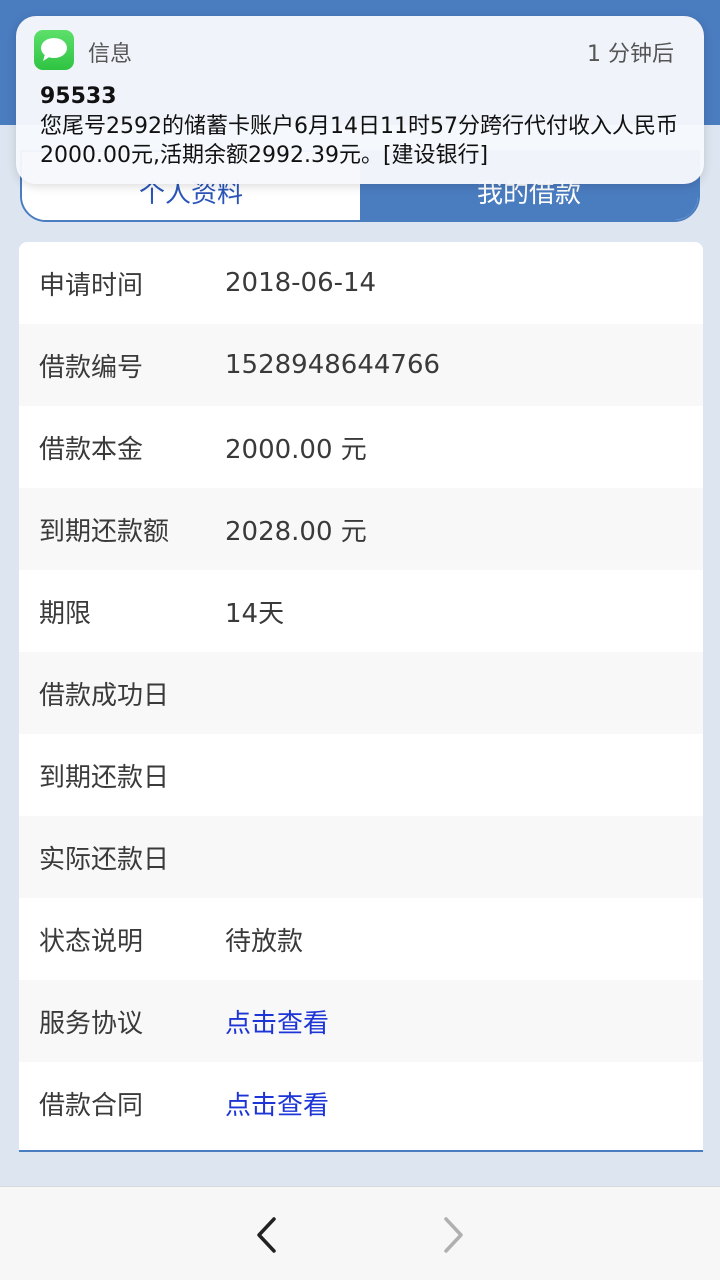 The image size is (720, 1280). Describe the element at coordinates (361, 1103) in the screenshot. I see `row-loan-contract: 借款合同 点击查看` at that location.